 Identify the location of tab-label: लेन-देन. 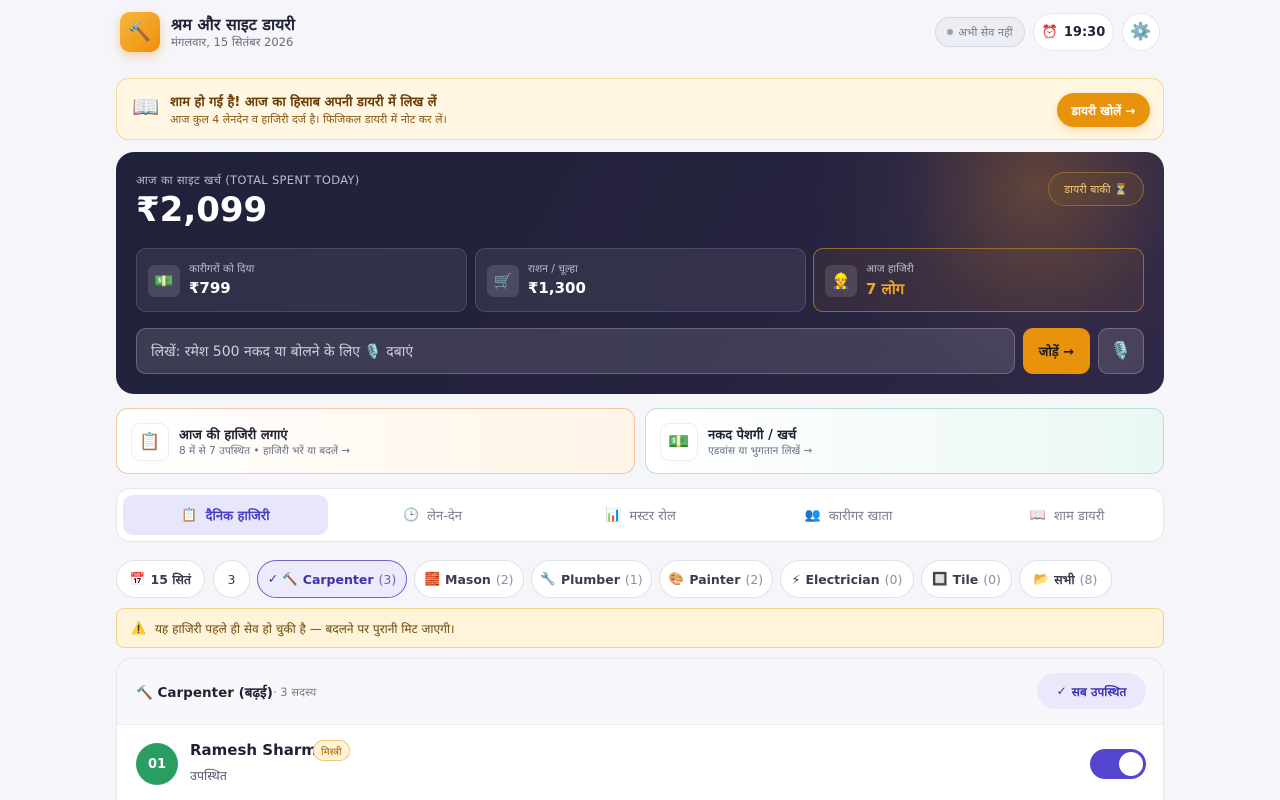
(445, 516).